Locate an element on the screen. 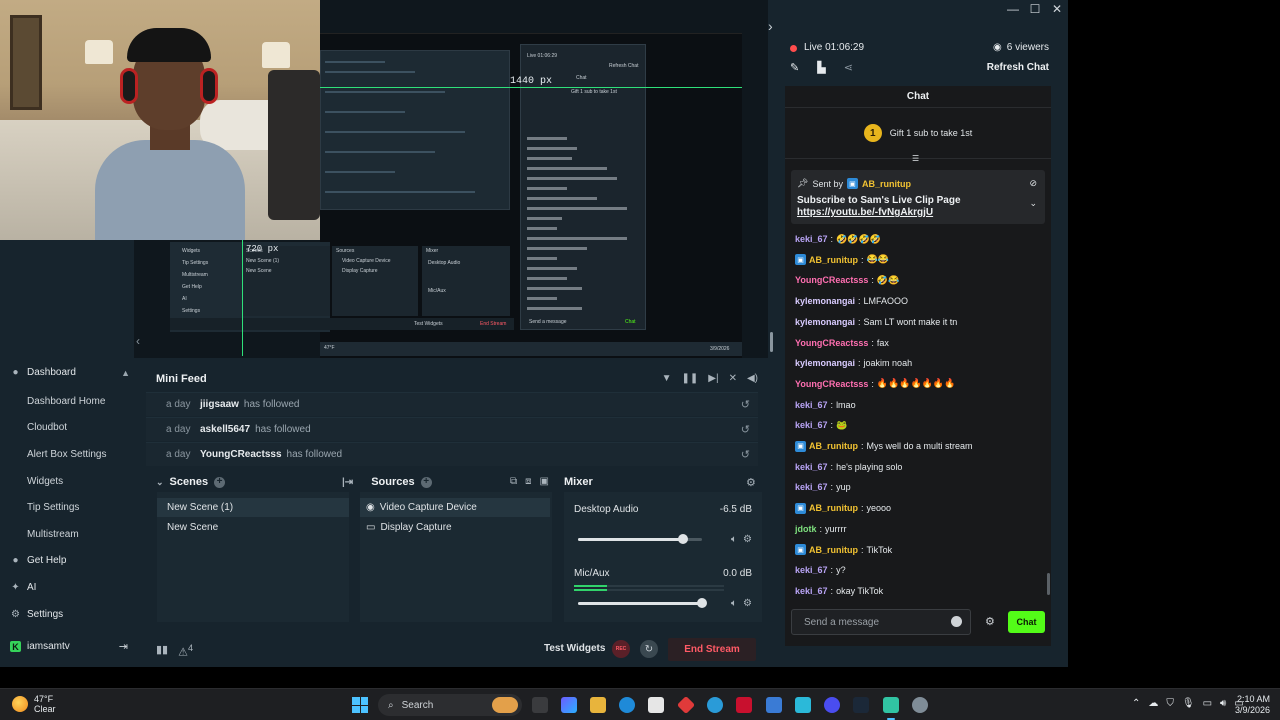  volume-icon: 🔊︎ is located at coordinates (1223, 703).